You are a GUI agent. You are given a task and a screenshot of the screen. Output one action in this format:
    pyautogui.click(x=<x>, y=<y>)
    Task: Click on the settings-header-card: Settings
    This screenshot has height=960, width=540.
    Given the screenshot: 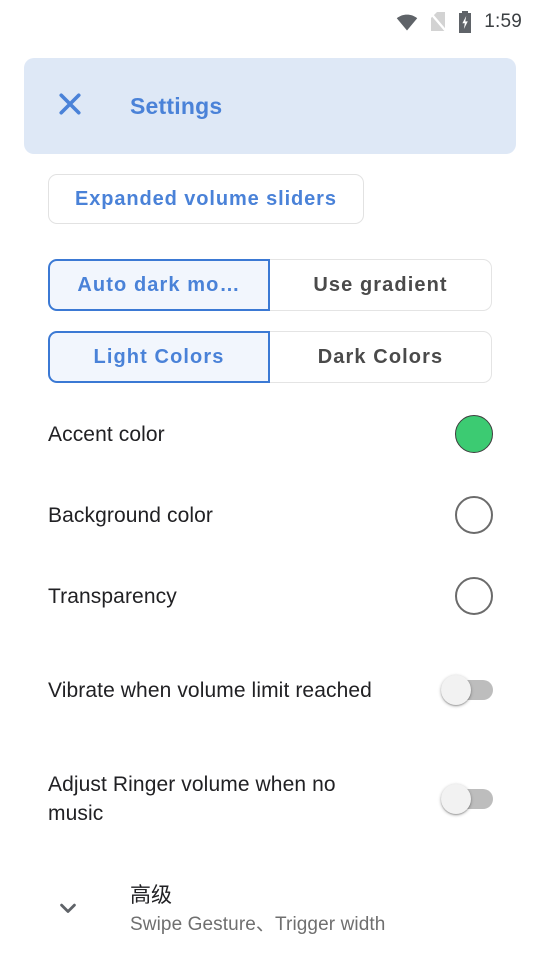 What is the action you would take?
    pyautogui.click(x=270, y=106)
    